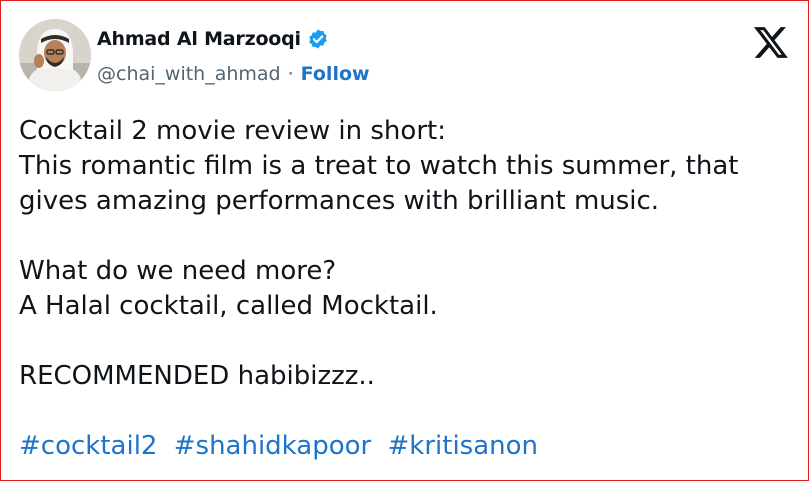 Image resolution: width=809 pixels, height=481 pixels. I want to click on hashtag-link: #kritisanon, so click(463, 446).